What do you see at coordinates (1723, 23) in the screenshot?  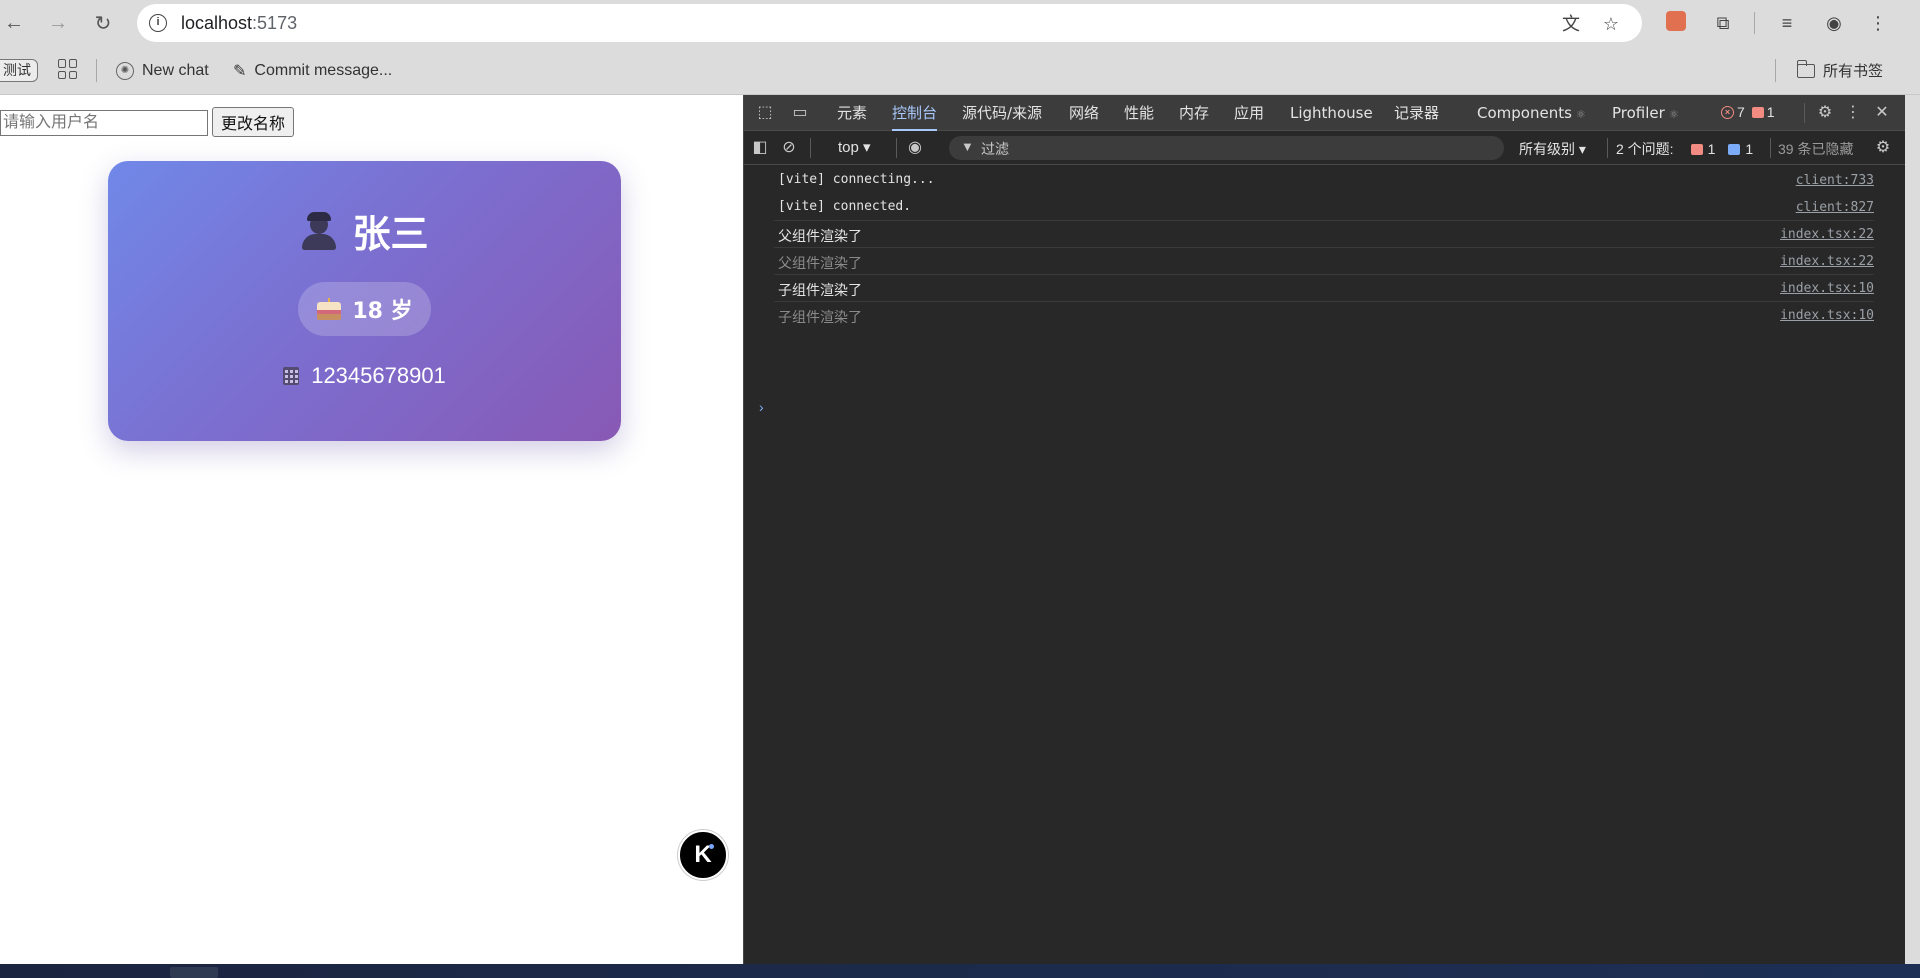 I see `puzzle-icon: ⧉` at bounding box center [1723, 23].